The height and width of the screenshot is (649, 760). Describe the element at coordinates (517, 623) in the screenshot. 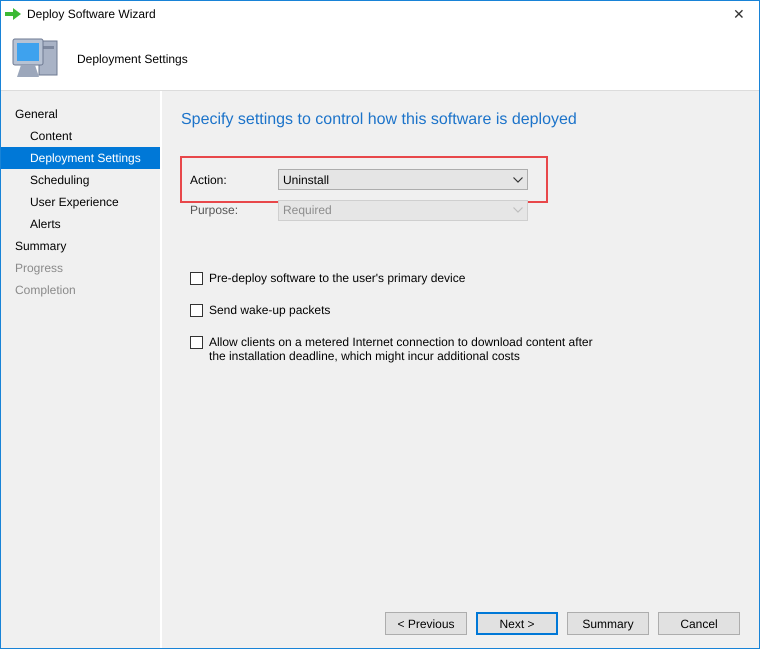

I see `wizard-button: Next >` at that location.